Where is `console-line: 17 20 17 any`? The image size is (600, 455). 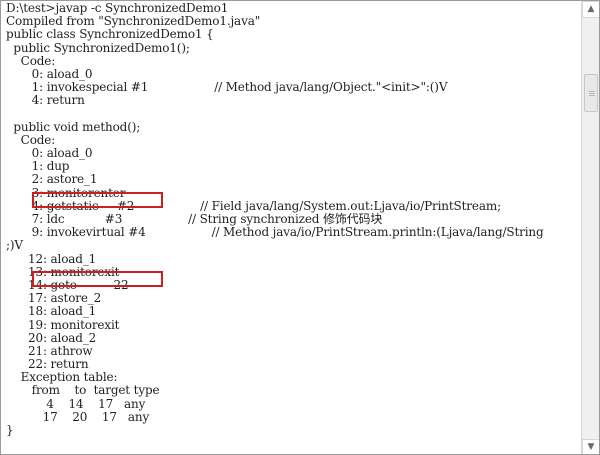
console-line: 17 20 17 any is located at coordinates (78, 416).